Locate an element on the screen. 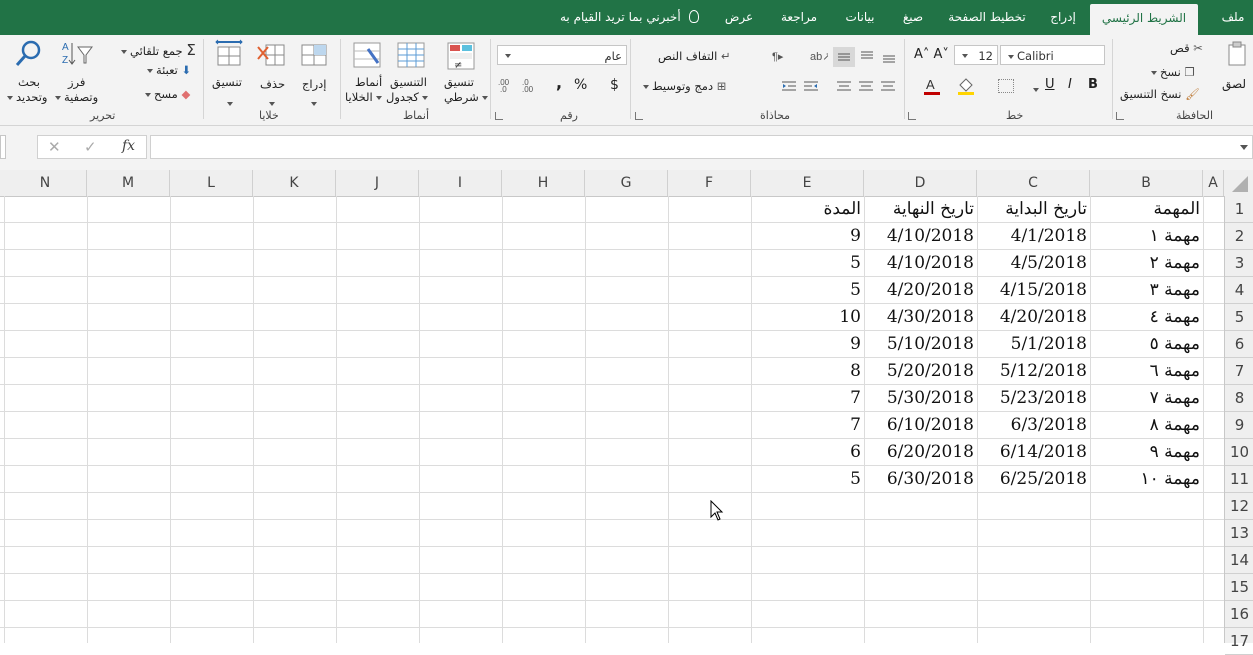  cell-task: مهمة ٩ is located at coordinates (1146, 452).